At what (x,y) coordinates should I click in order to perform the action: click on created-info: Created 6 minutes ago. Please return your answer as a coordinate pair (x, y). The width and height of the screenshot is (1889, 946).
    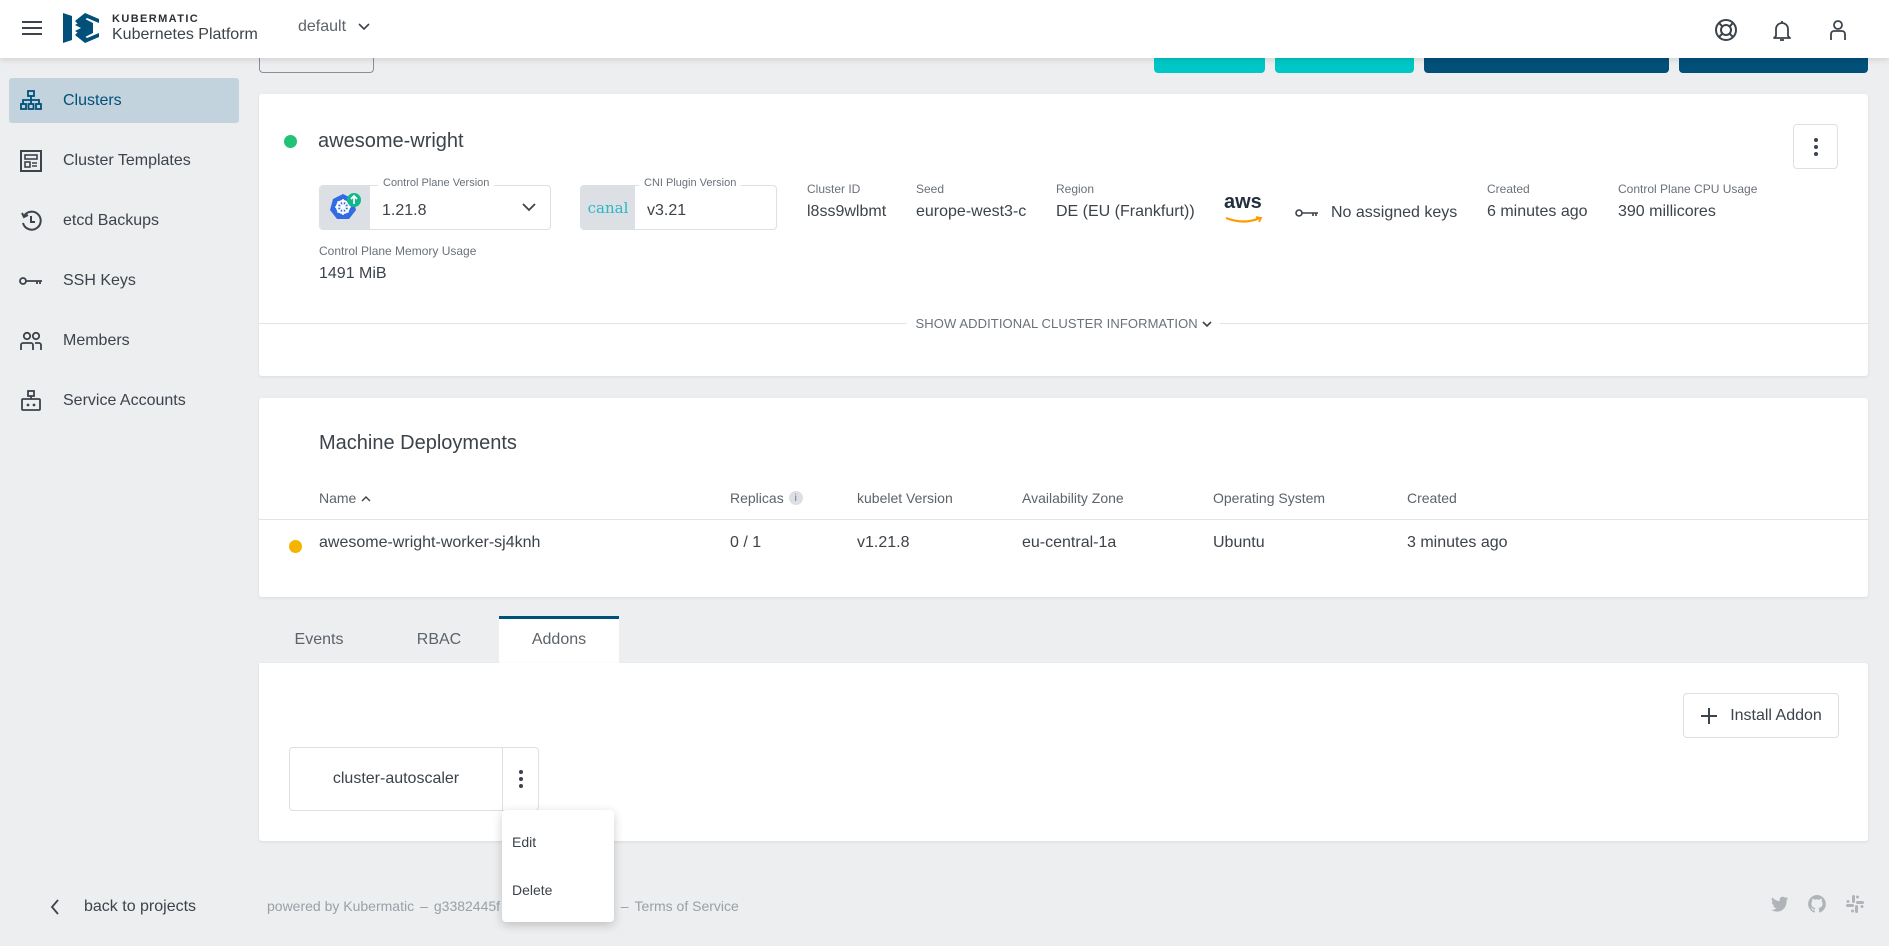
    Looking at the image, I should click on (1537, 201).